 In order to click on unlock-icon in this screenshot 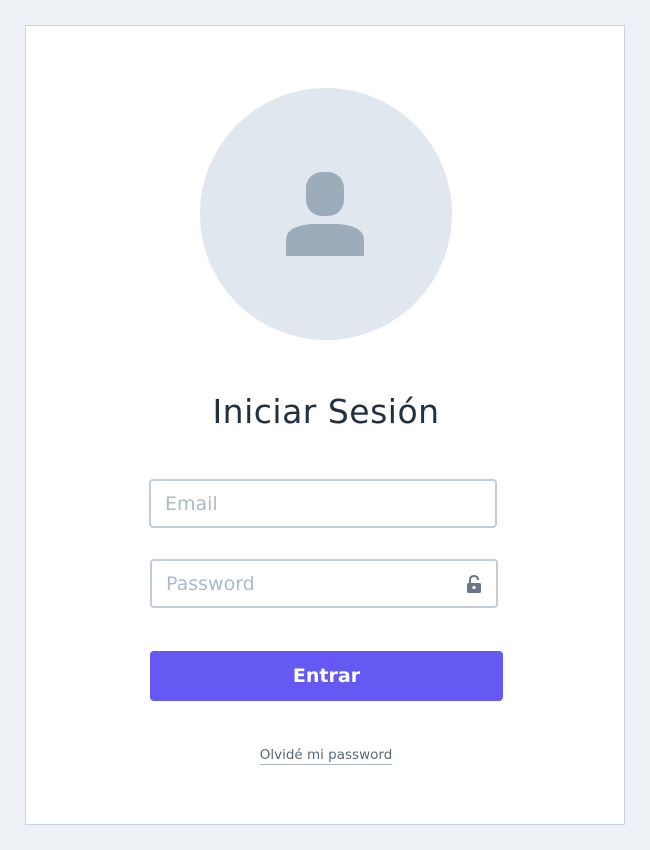, I will do `click(474, 584)`.